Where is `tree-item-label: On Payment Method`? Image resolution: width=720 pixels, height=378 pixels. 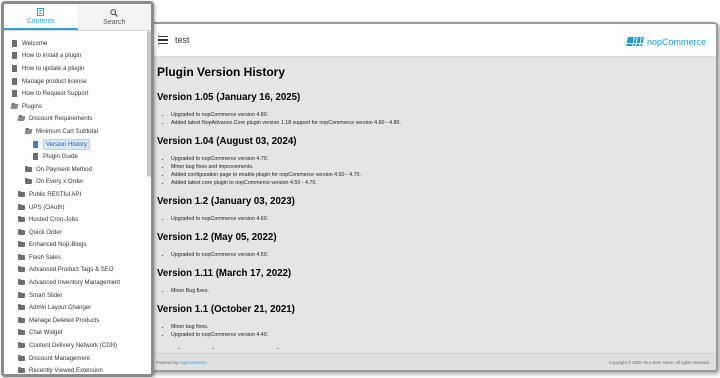 tree-item-label: On Payment Method is located at coordinates (64, 169).